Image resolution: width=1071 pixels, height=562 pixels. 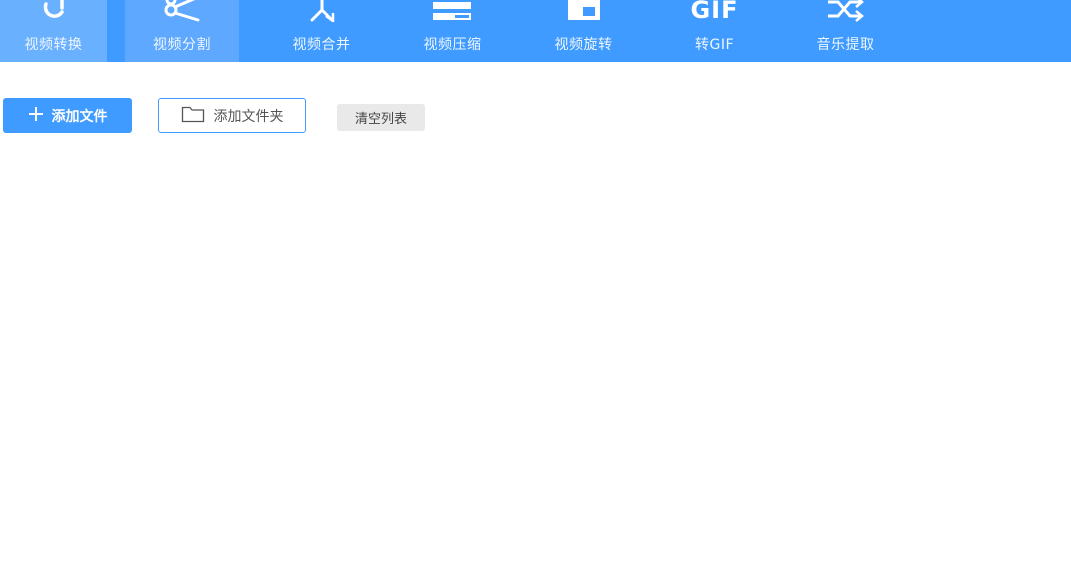 What do you see at coordinates (54, 11) in the screenshot?
I see `refresh-icon` at bounding box center [54, 11].